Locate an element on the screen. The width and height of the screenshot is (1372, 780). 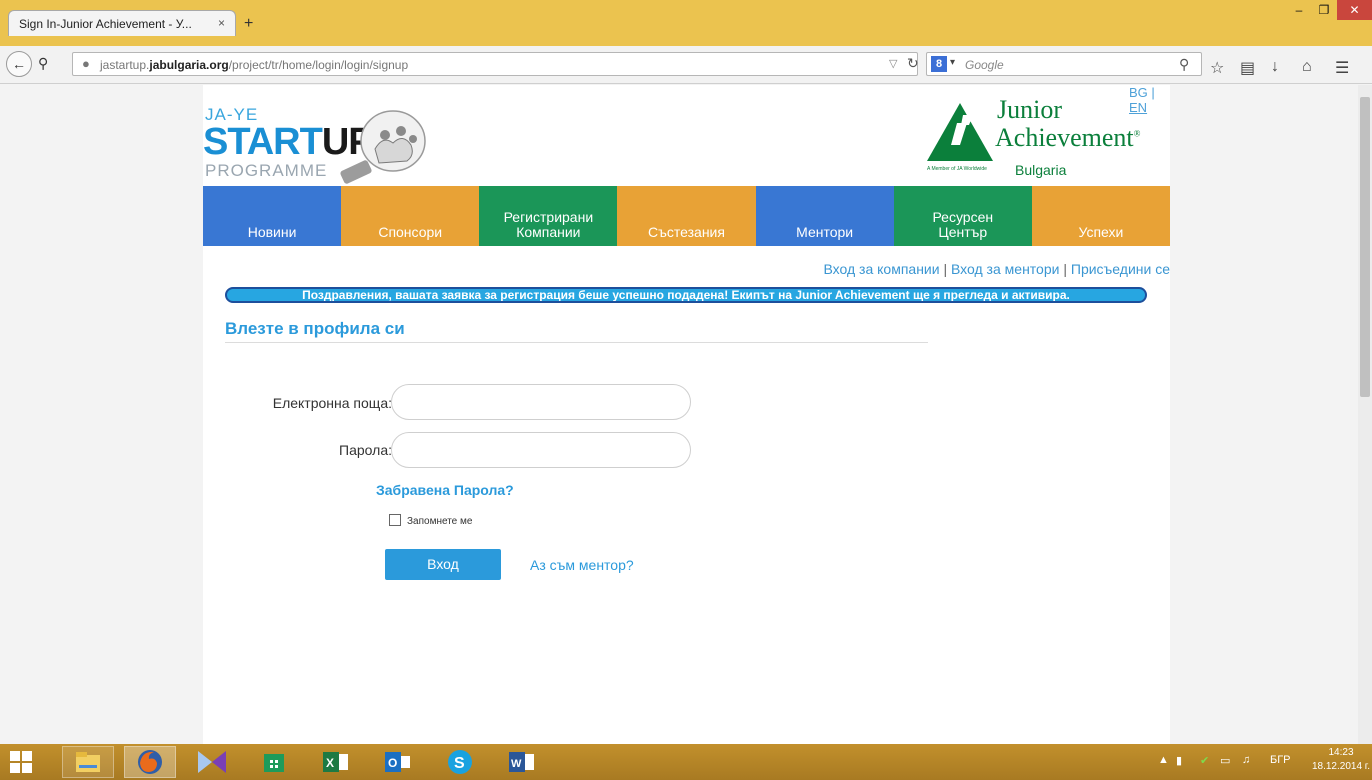
join-link: Присъедини се is located at coordinates (1120, 269).